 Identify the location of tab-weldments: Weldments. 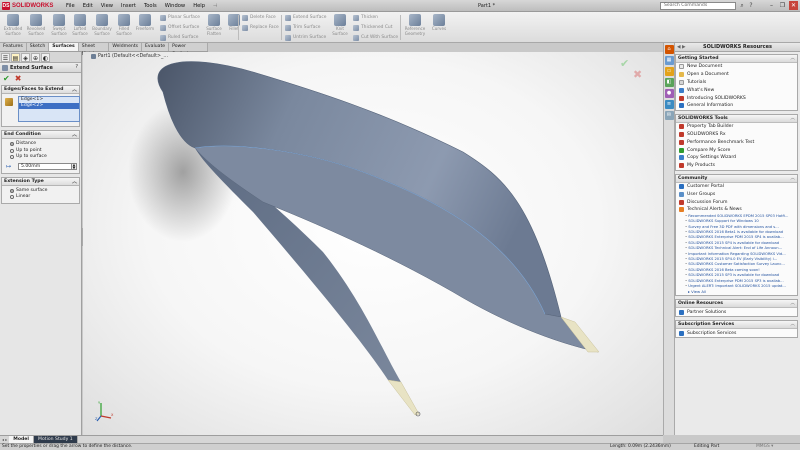
(126, 47).